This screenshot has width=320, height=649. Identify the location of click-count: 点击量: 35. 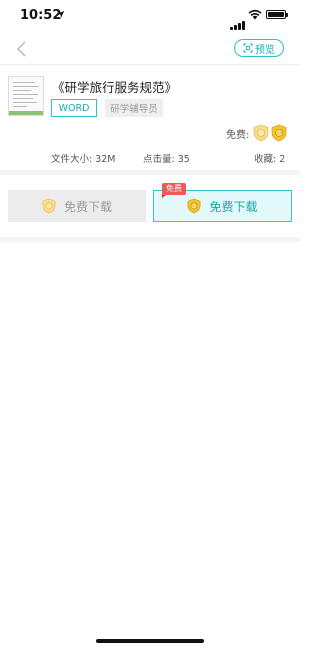
(166, 159).